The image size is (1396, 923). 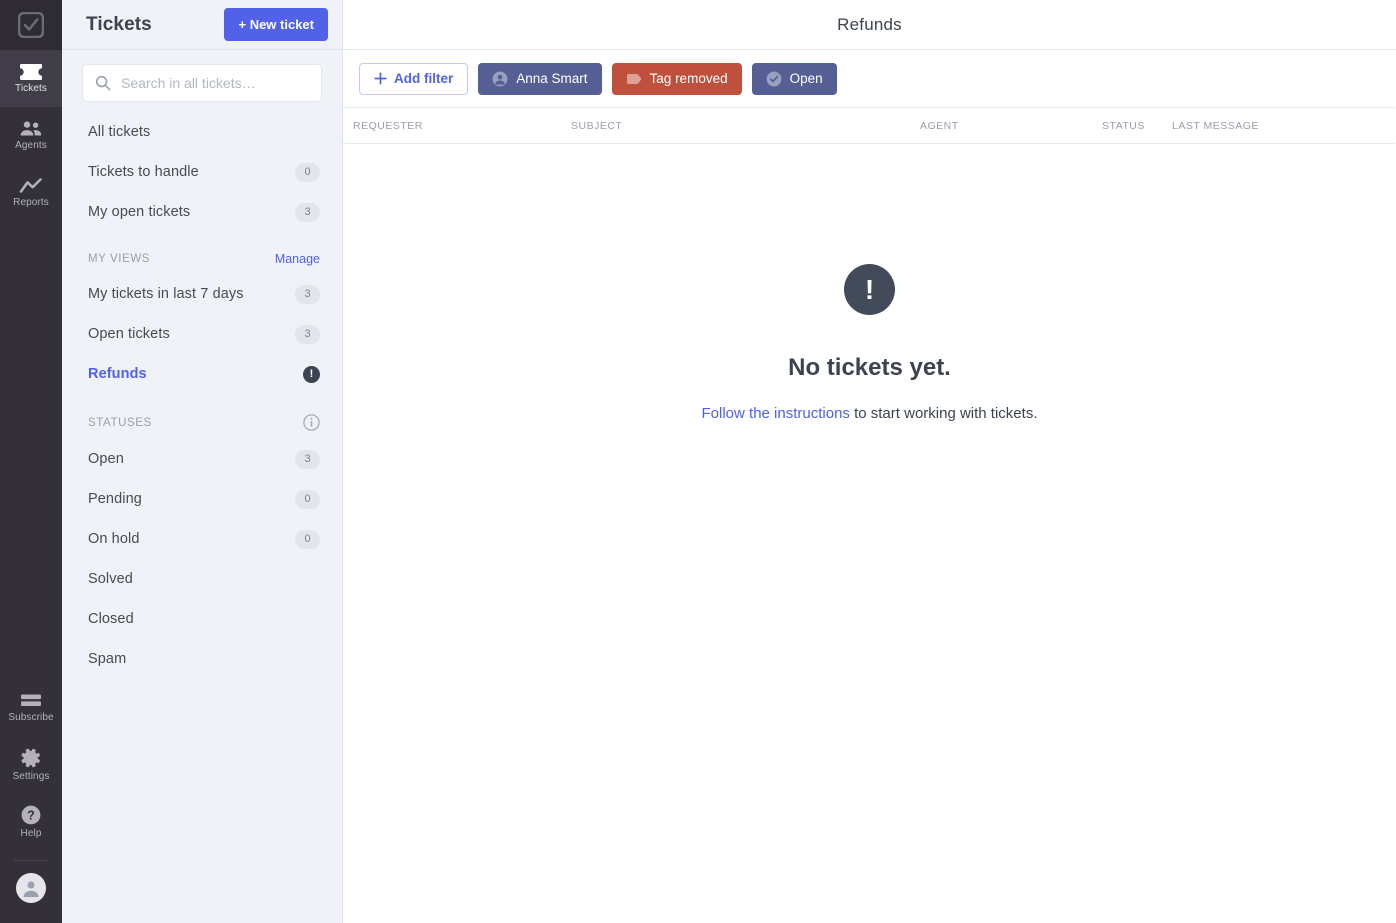 I want to click on column-header-requester: REQUESTER, so click(x=462, y=126).